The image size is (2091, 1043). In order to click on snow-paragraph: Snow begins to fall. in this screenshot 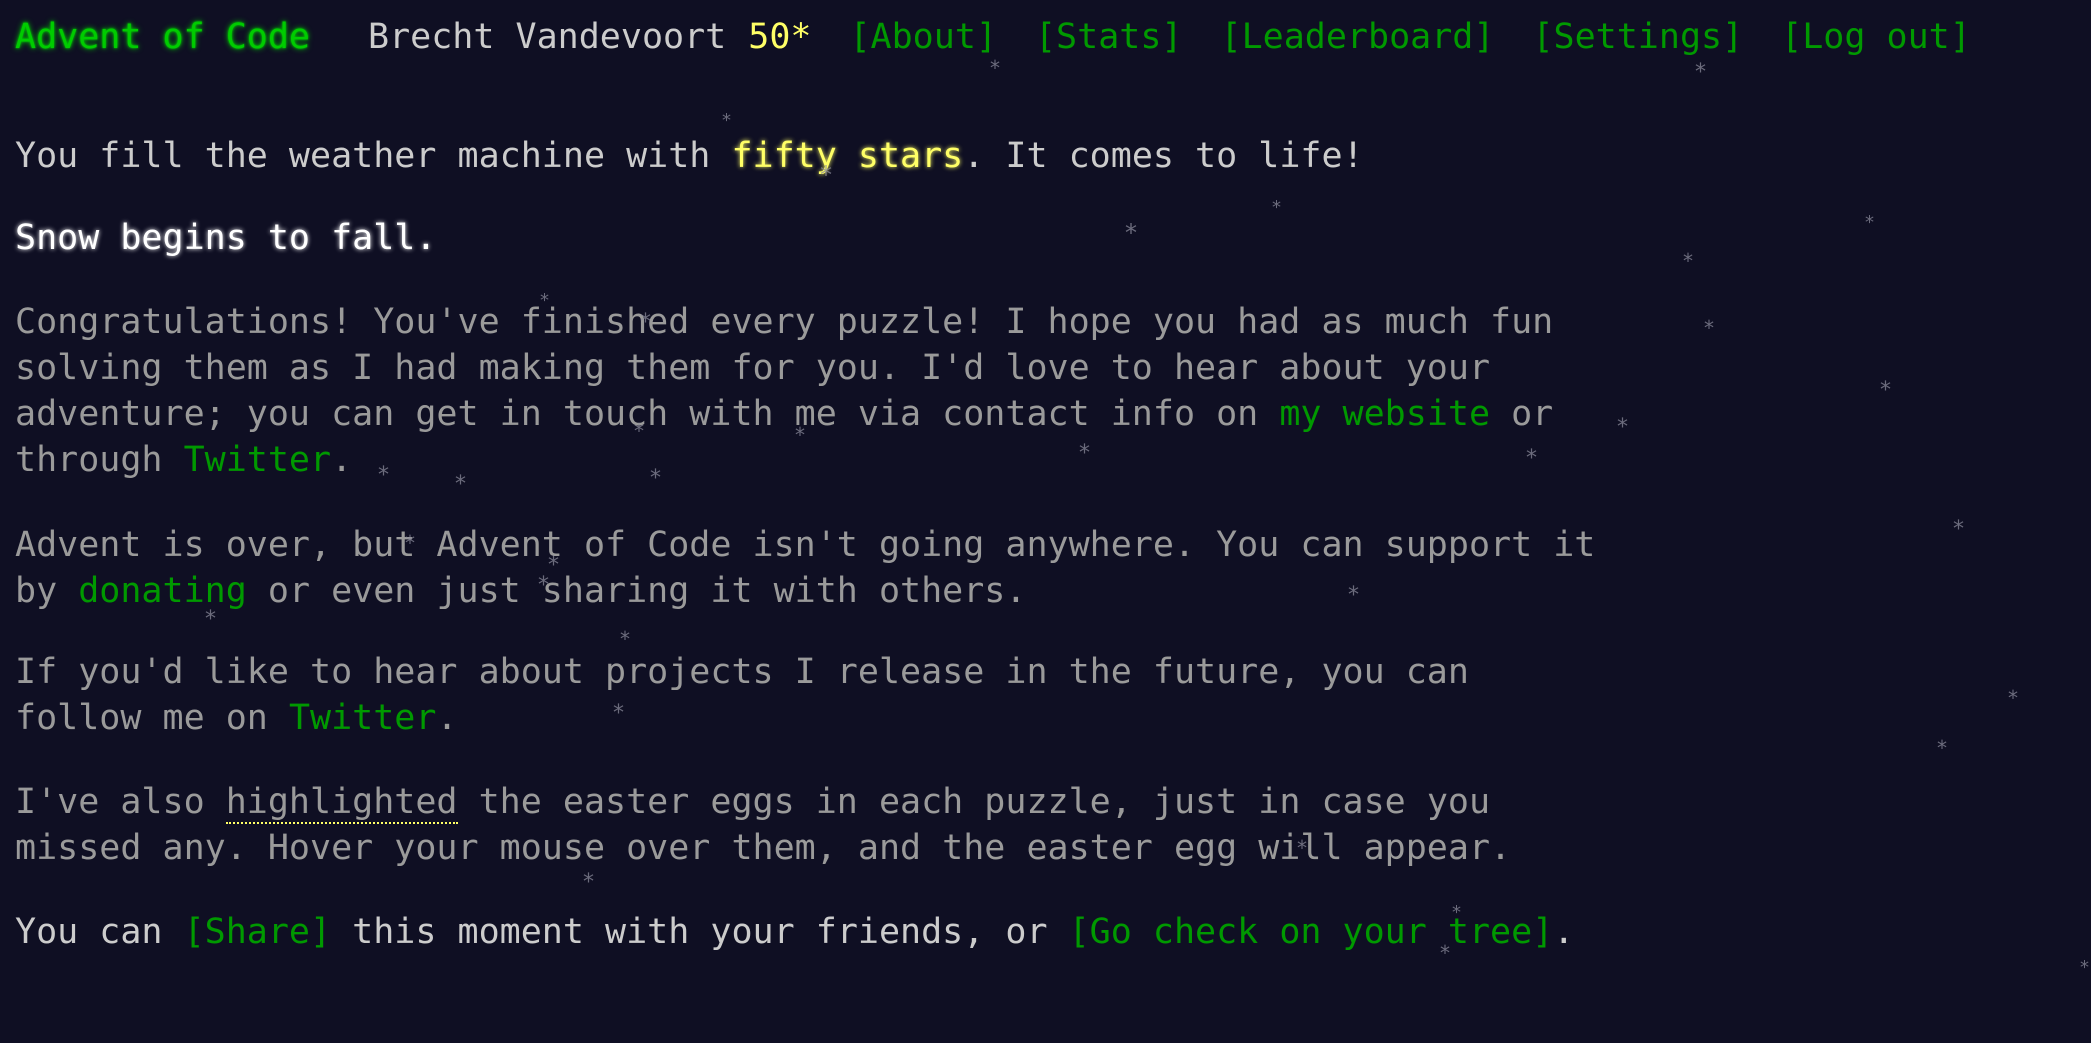, I will do `click(226, 238)`.